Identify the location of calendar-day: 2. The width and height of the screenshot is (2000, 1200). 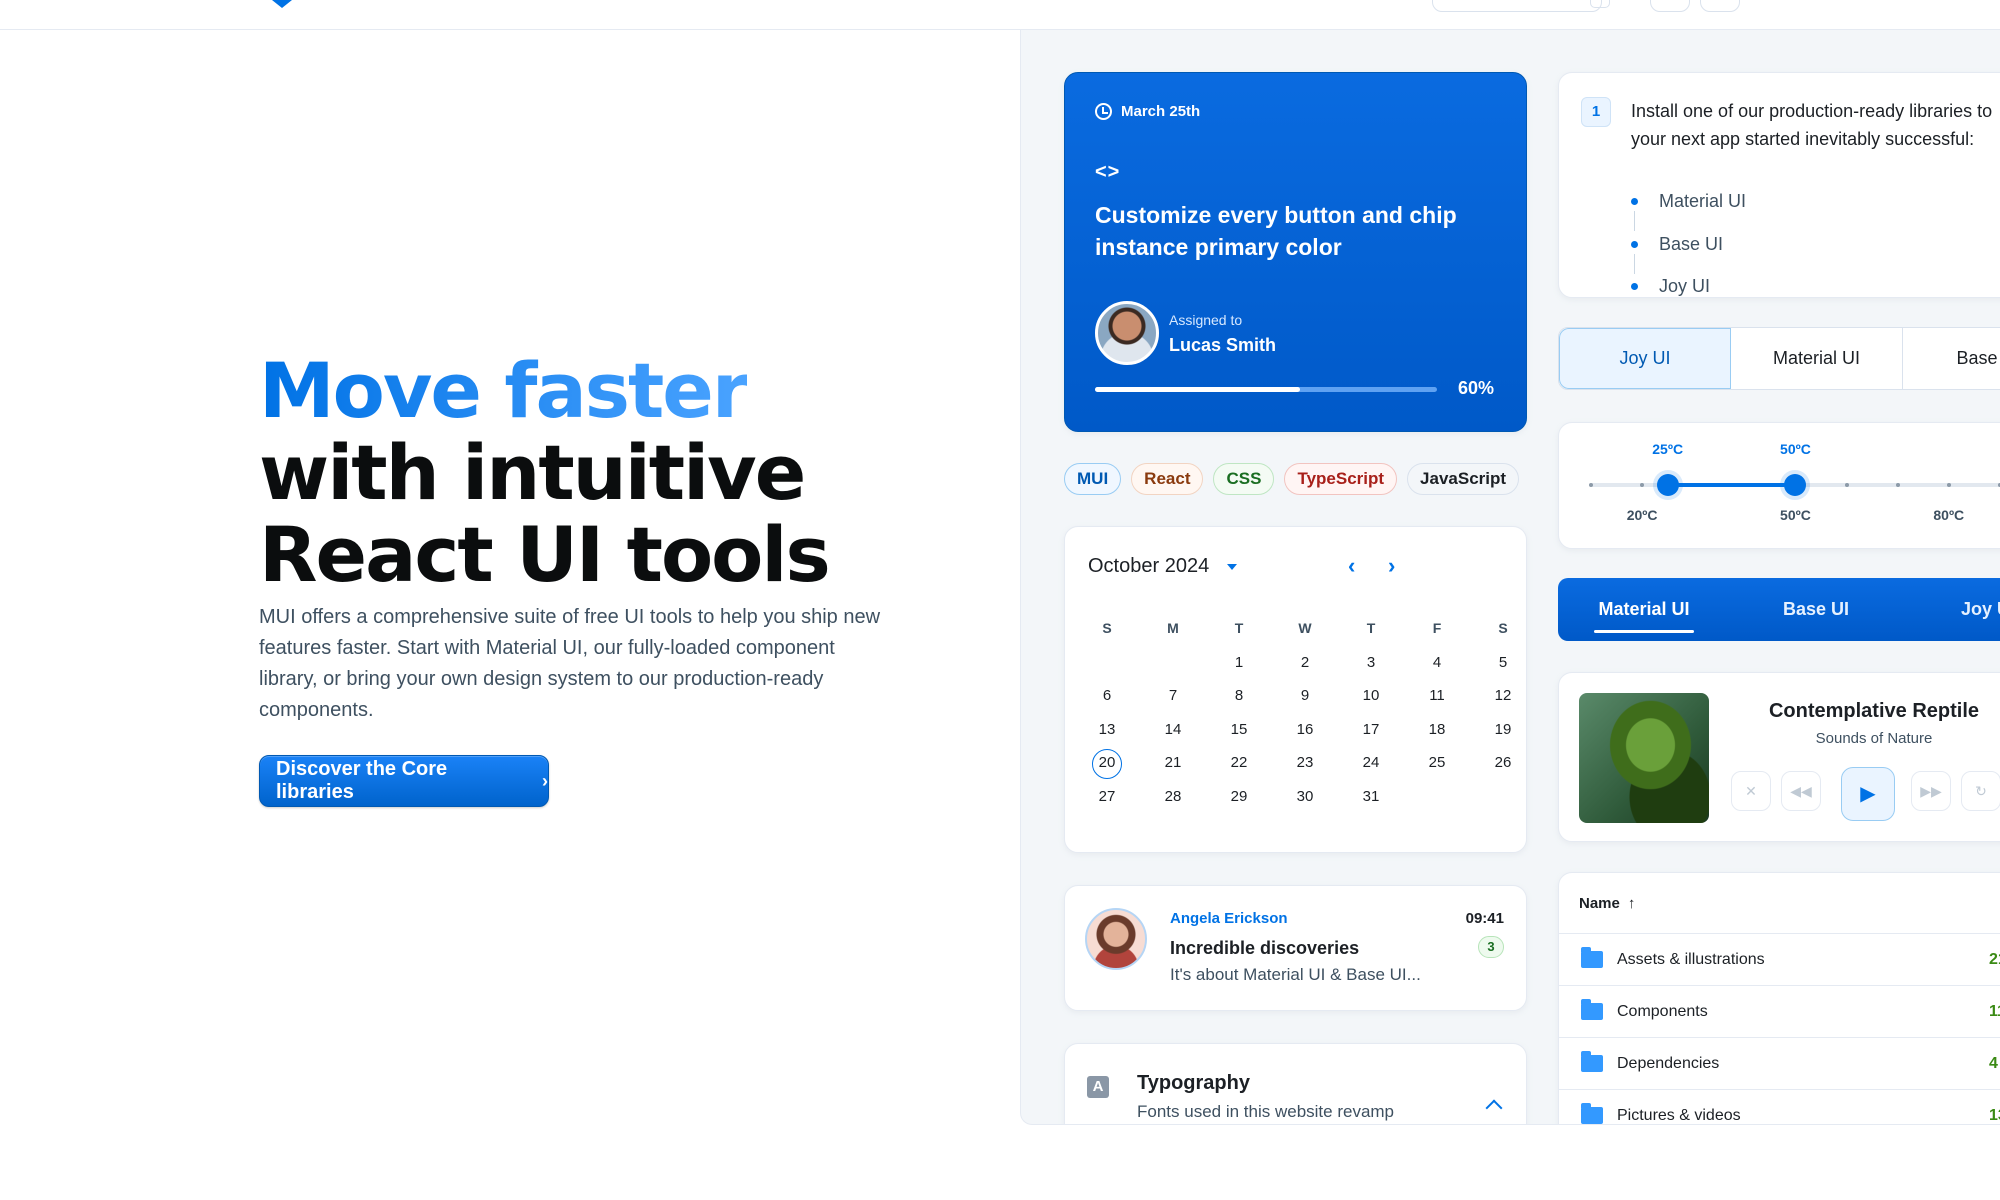
(1305, 663).